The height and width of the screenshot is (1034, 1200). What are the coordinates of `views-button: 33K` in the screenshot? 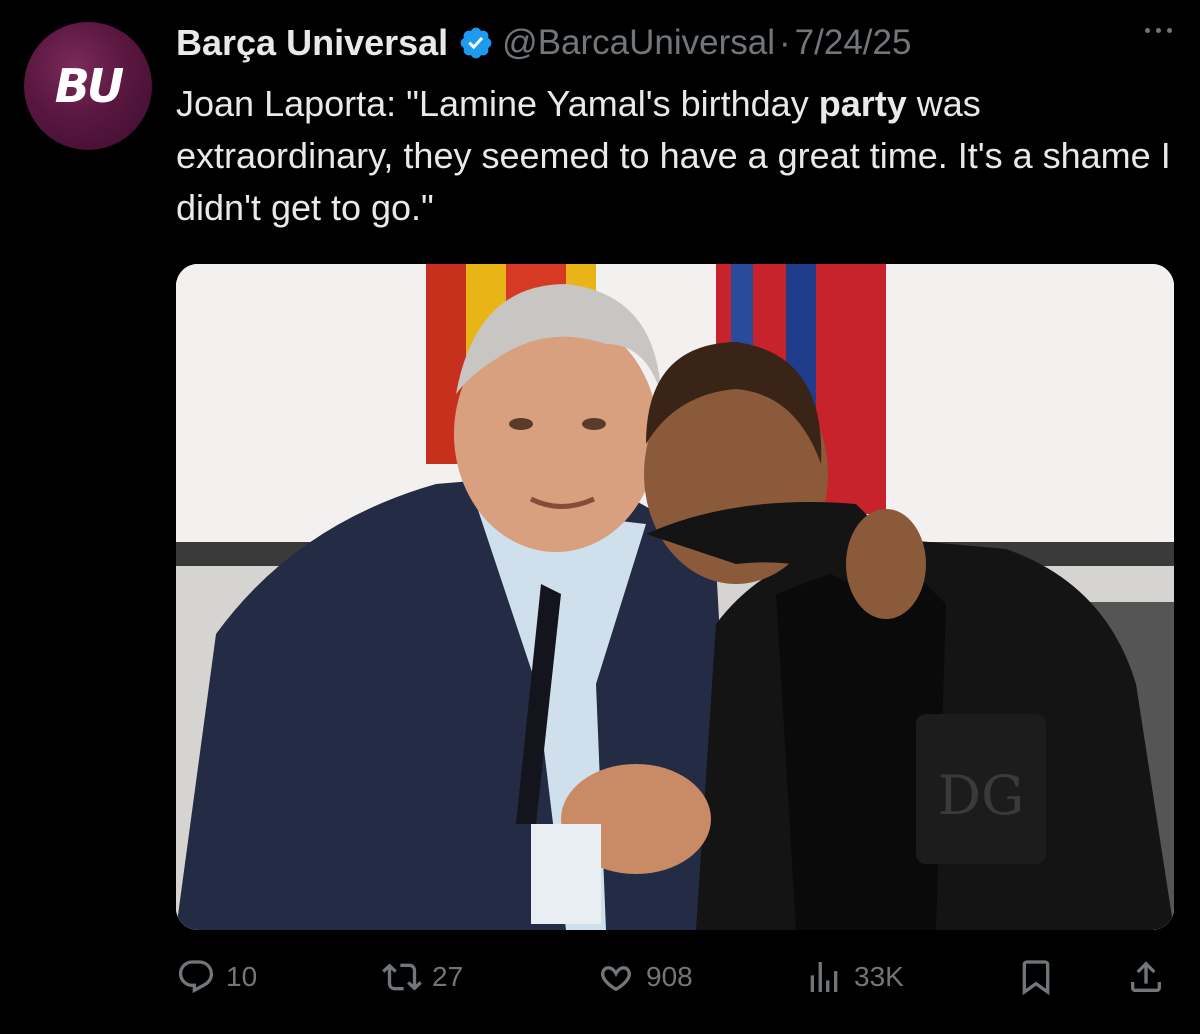 It's located at (854, 977).